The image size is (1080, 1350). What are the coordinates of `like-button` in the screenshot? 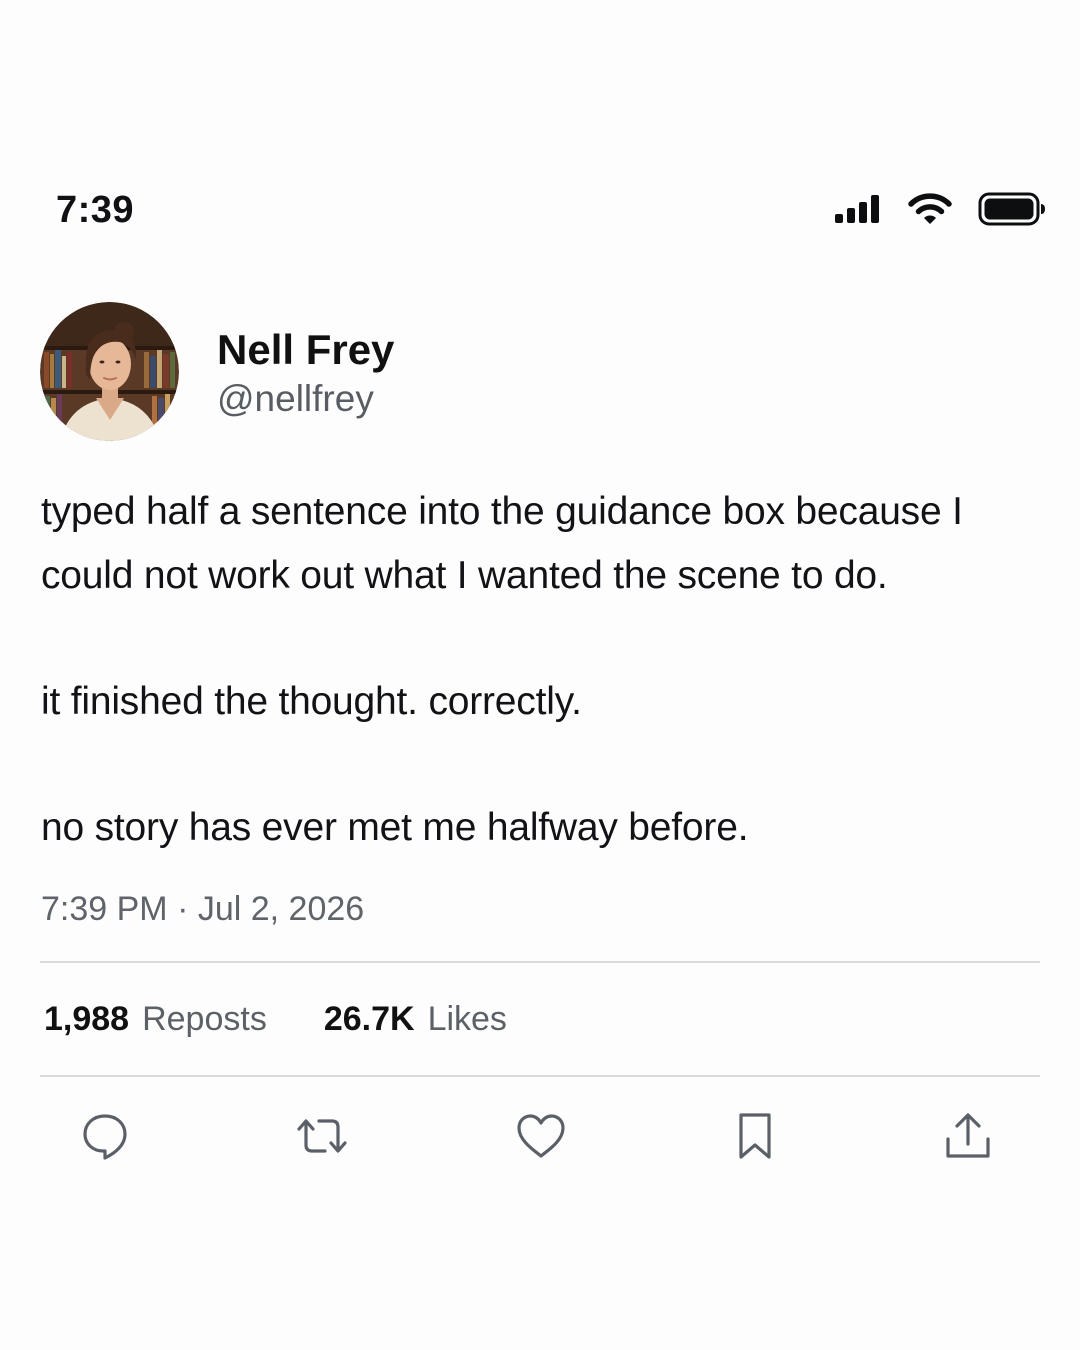 It's located at (541, 1136).